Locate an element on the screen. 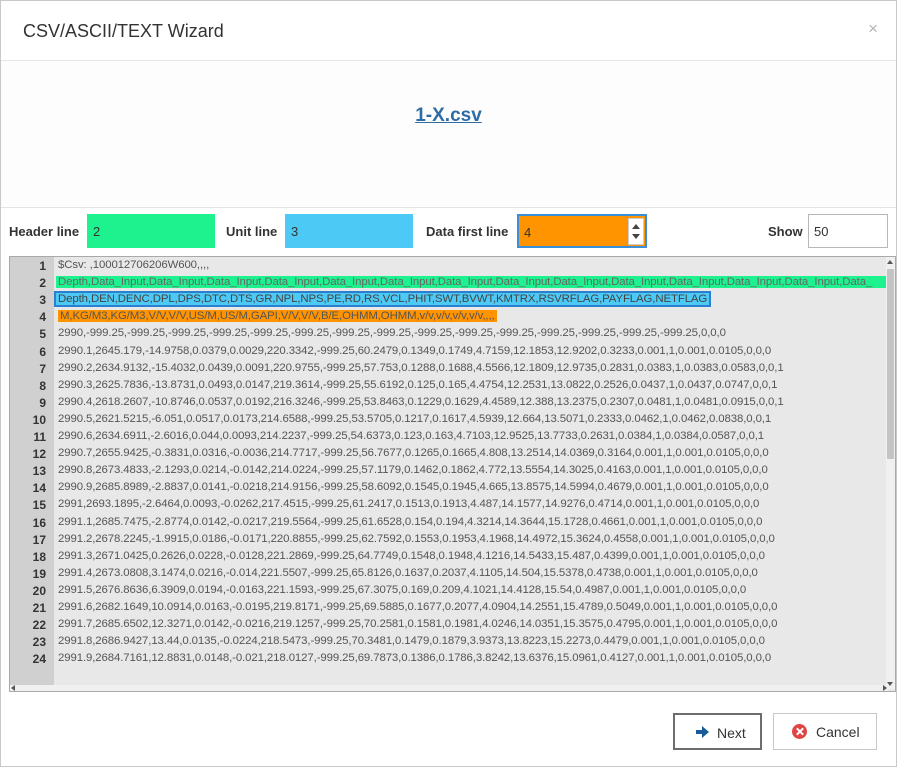  line-number: 11 is located at coordinates (39, 437).